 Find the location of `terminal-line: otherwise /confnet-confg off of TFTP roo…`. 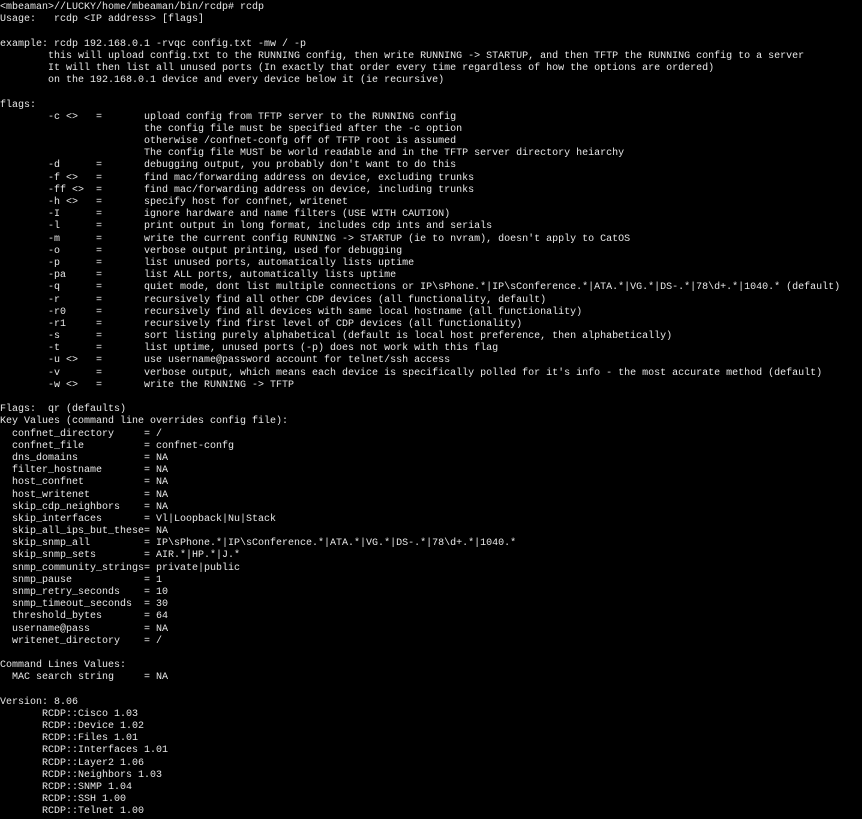

terminal-line: otherwise /confnet-confg off of TFTP roo… is located at coordinates (228, 142).